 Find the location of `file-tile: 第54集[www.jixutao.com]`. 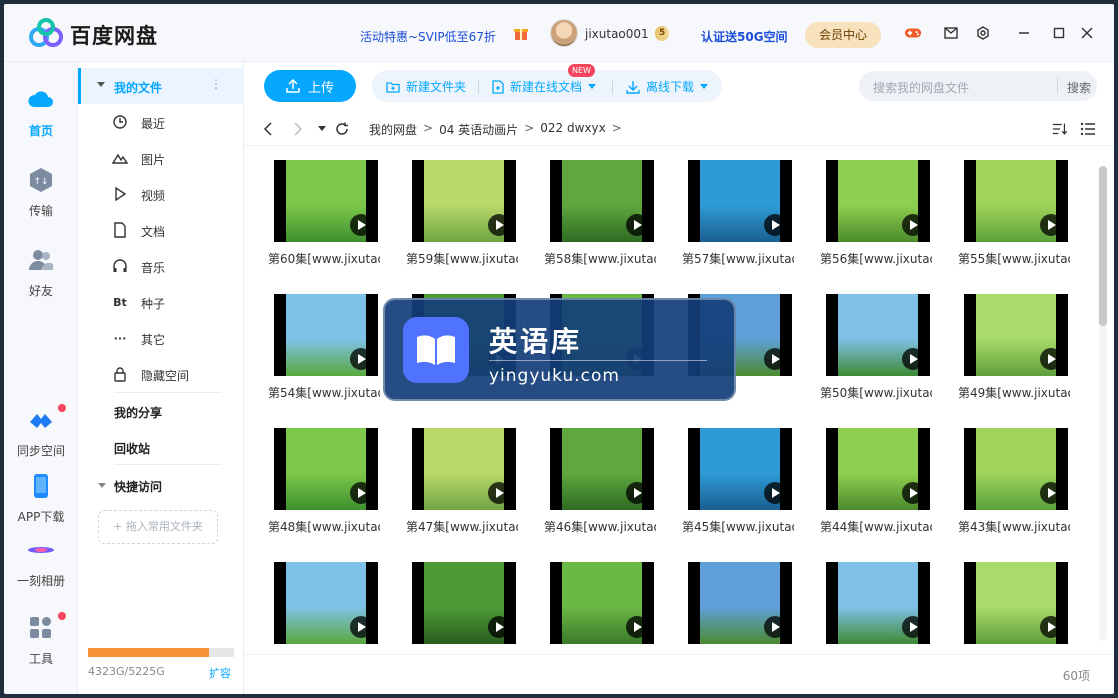

file-tile: 第54集[www.jixutao.com] is located at coordinates (324, 356).